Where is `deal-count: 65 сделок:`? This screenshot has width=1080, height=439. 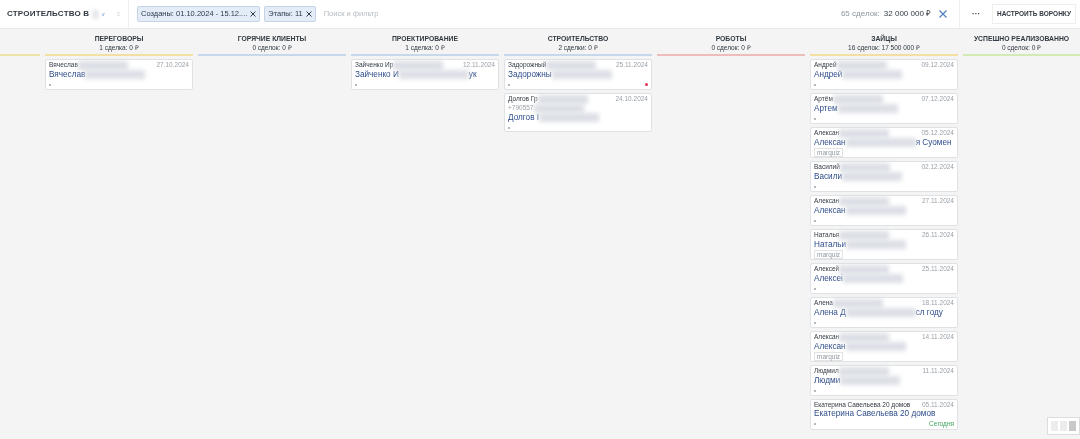
deal-count: 65 сделок: is located at coordinates (860, 14).